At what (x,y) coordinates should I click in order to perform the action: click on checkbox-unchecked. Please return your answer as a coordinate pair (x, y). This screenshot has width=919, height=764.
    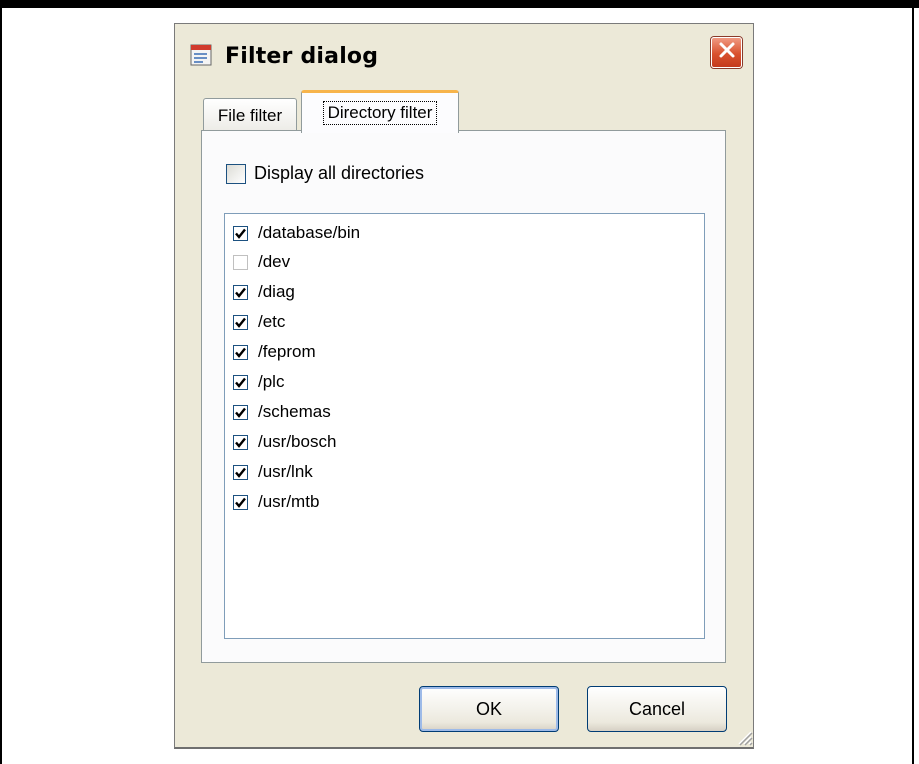
    Looking at the image, I should click on (240, 262).